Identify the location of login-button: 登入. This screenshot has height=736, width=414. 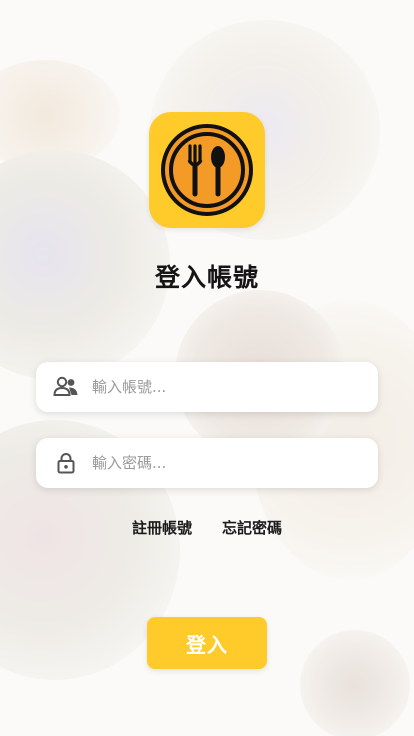
(207, 643).